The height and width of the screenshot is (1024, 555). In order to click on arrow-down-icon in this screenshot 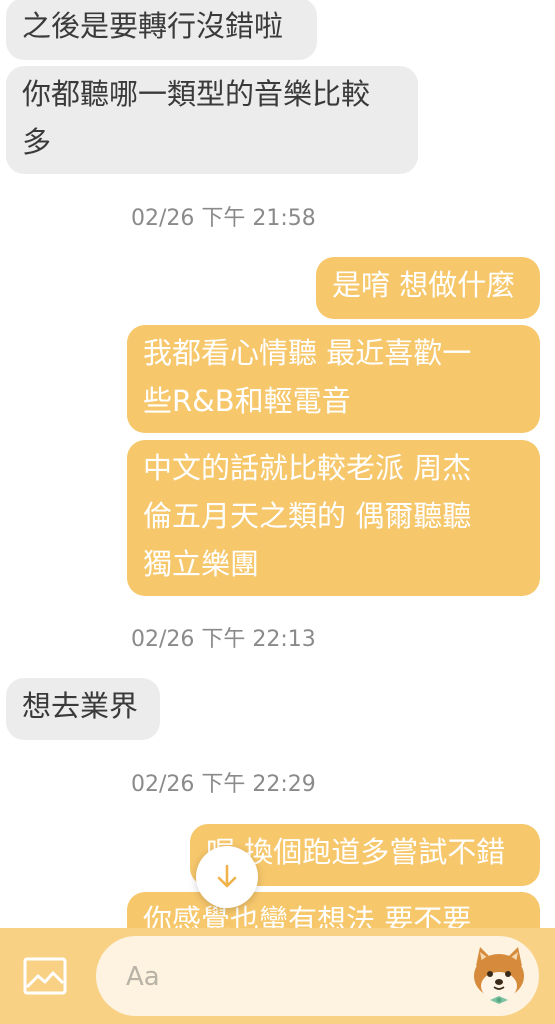, I will do `click(227, 876)`.